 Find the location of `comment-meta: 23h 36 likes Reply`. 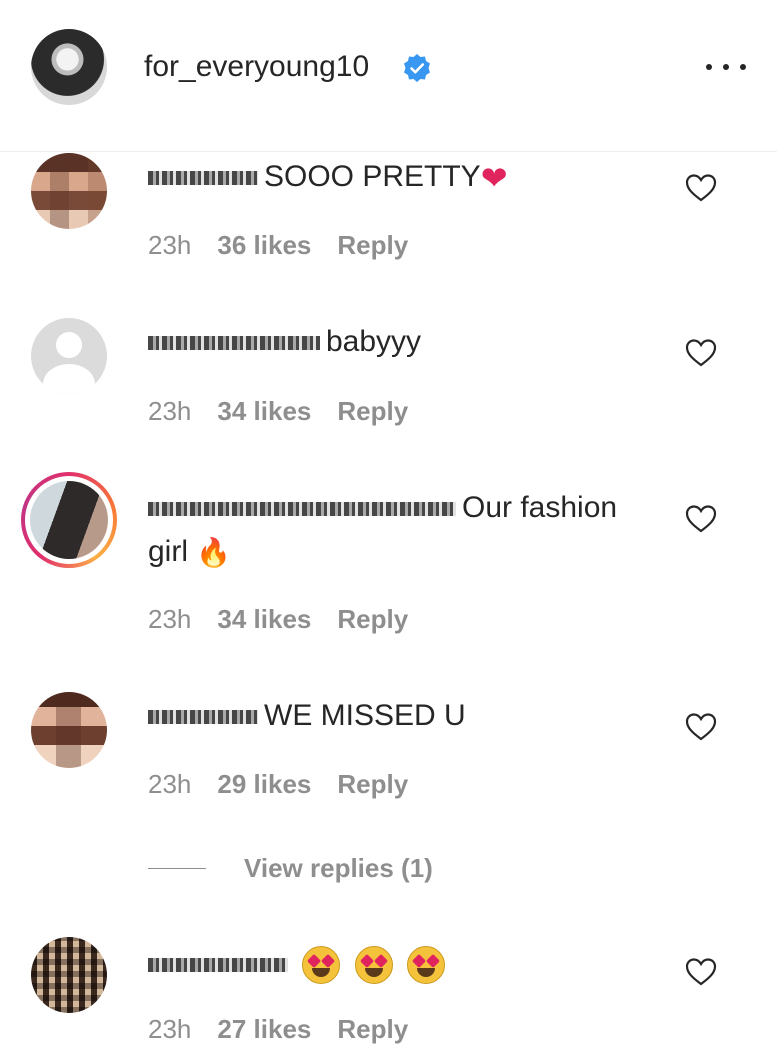

comment-meta: 23h 36 likes Reply is located at coordinates (278, 245).